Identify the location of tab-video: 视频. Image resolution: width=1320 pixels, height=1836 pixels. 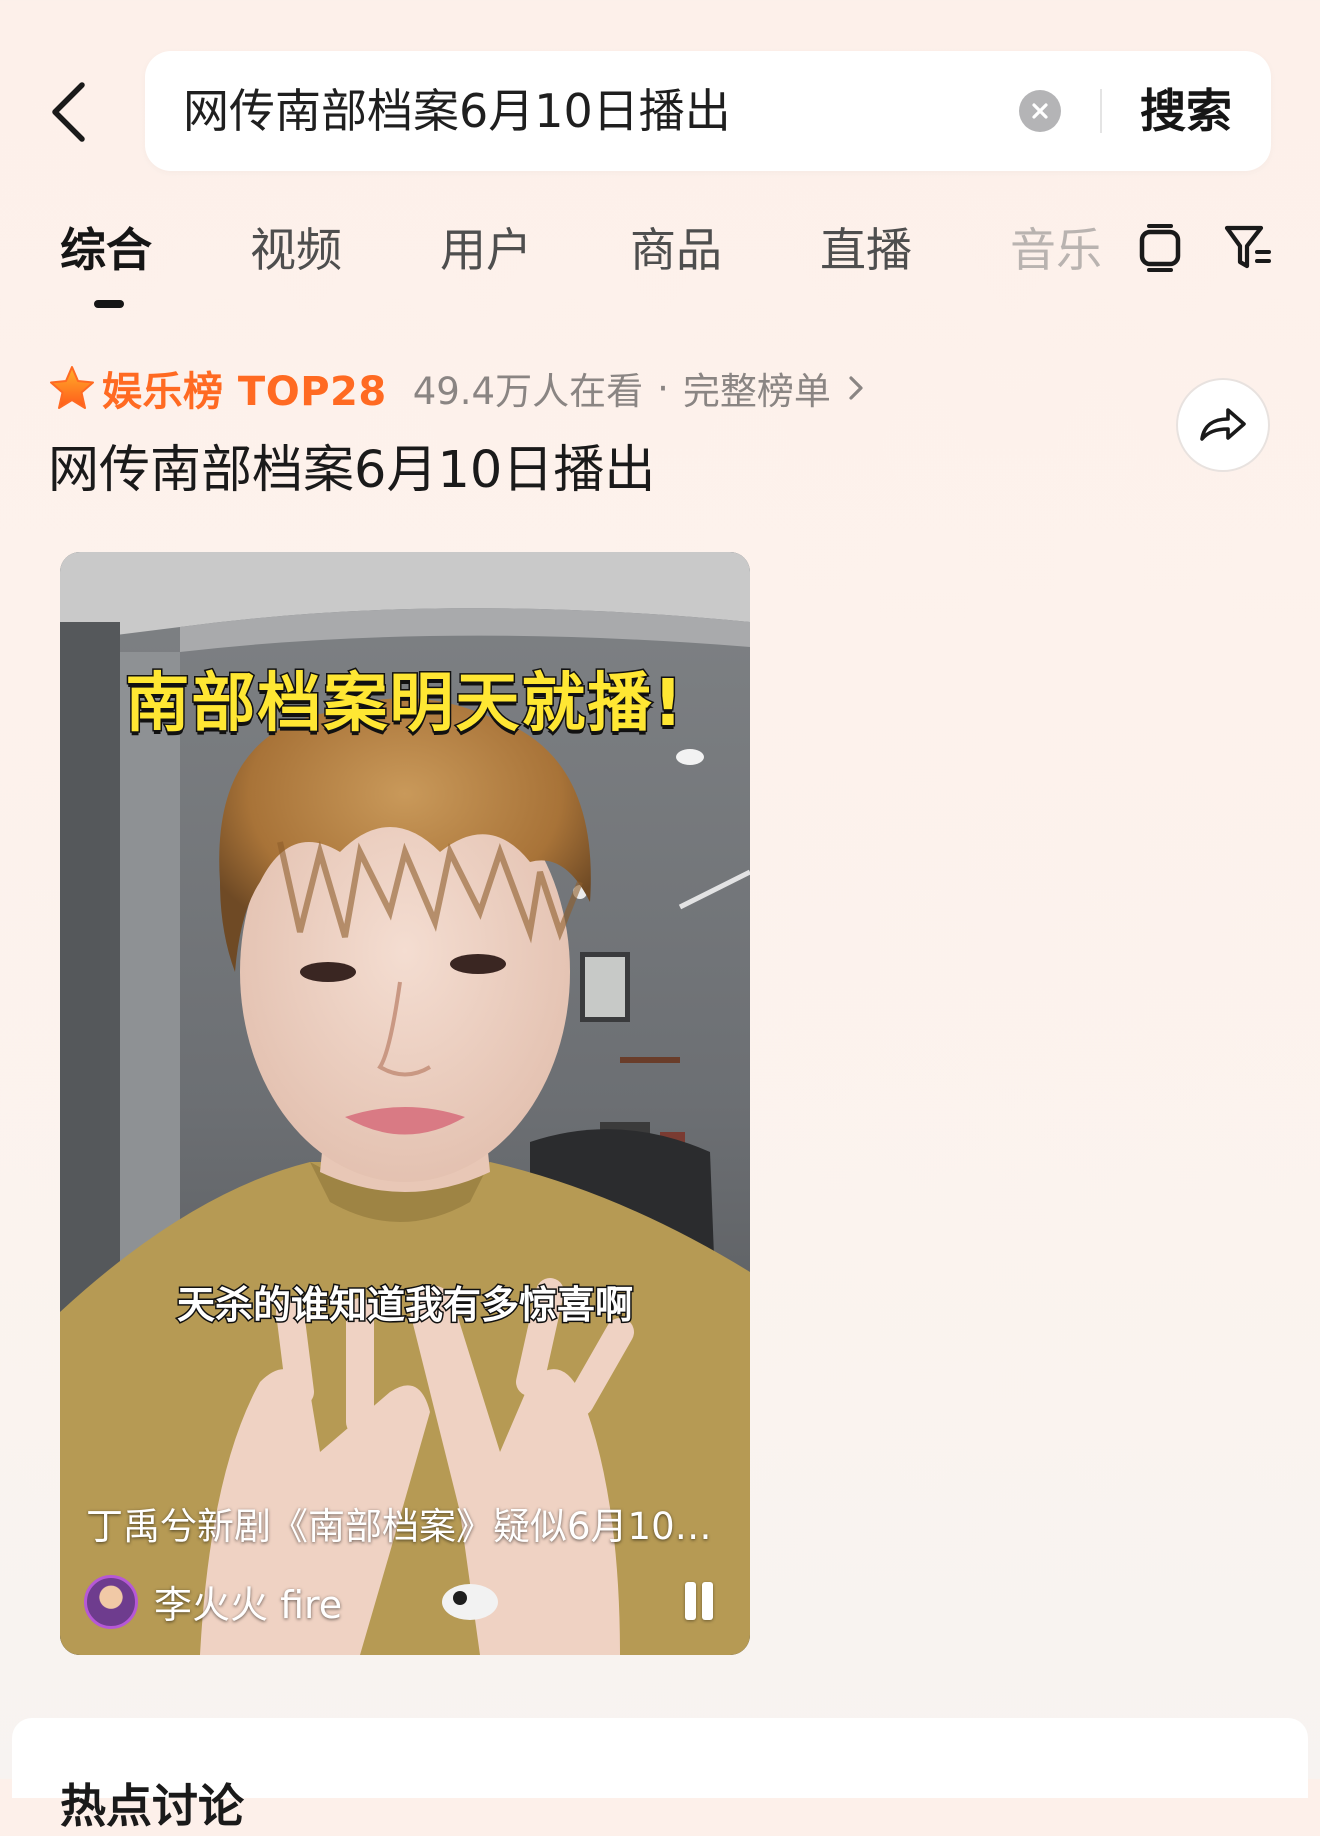
(296, 250).